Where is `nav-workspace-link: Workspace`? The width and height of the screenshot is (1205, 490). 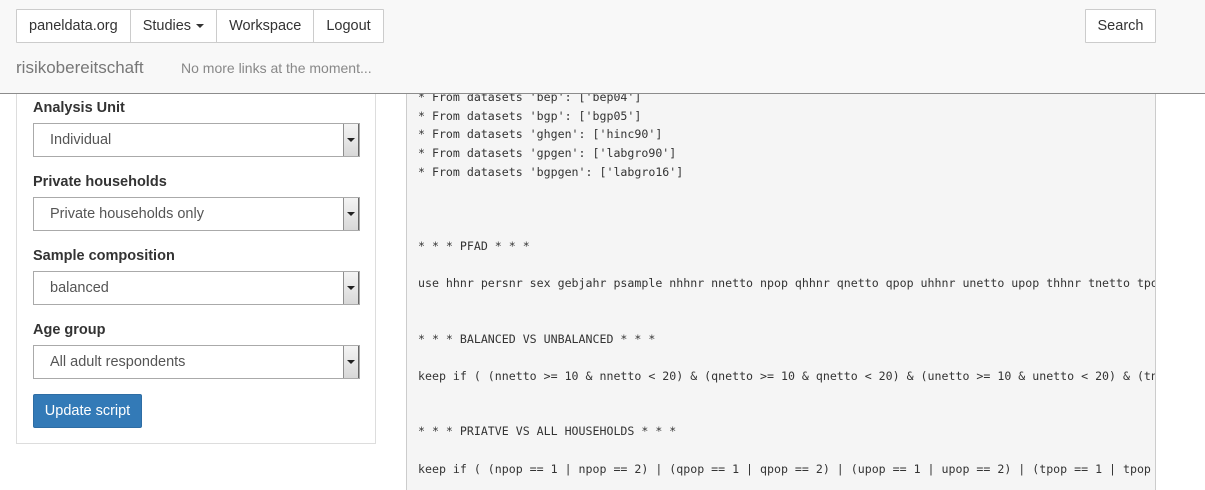 nav-workspace-link: Workspace is located at coordinates (265, 26).